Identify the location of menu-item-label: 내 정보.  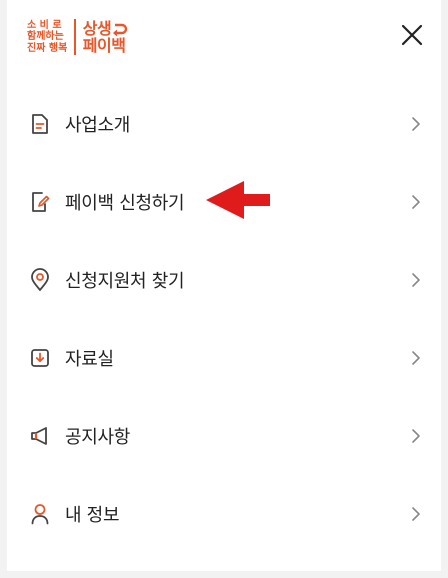
(92, 515).